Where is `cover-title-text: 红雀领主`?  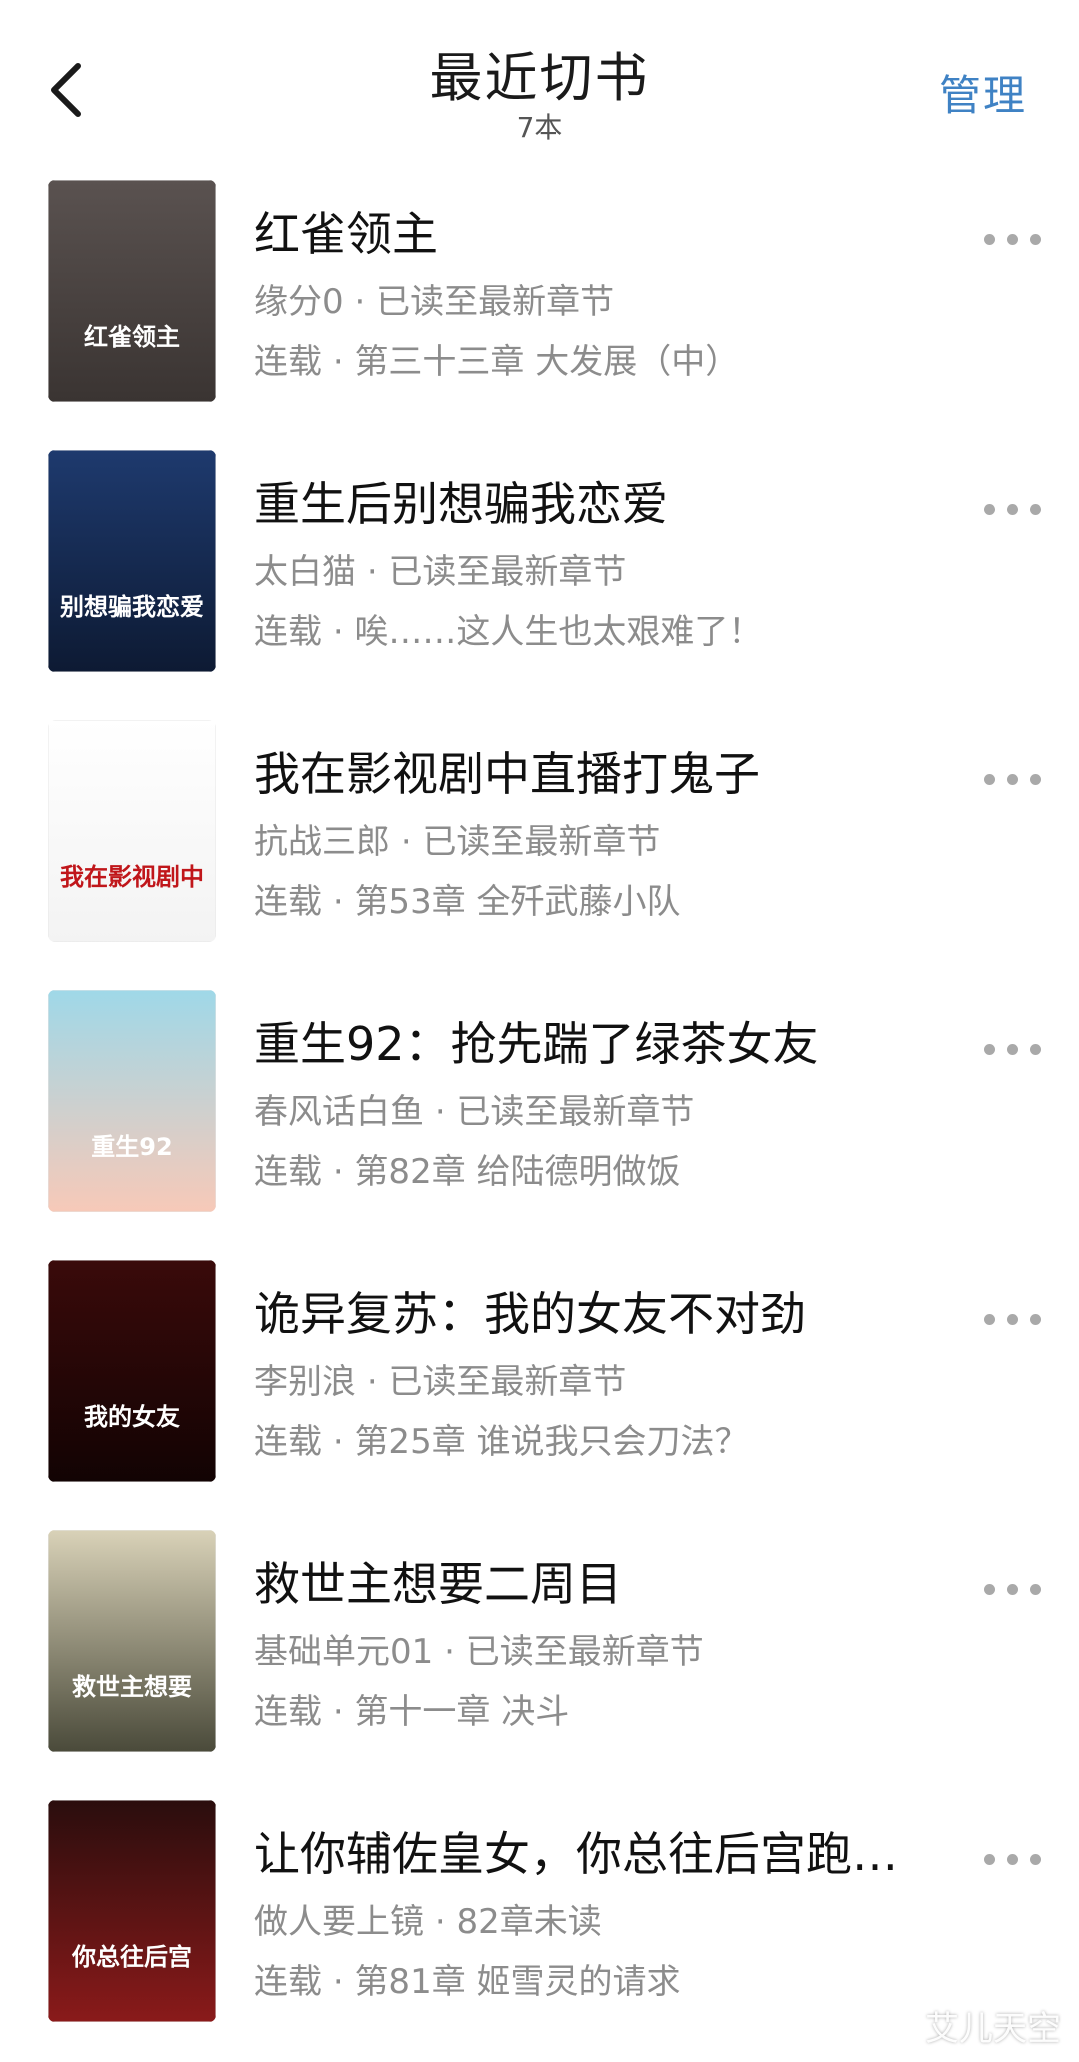 cover-title-text: 红雀领主 is located at coordinates (132, 337).